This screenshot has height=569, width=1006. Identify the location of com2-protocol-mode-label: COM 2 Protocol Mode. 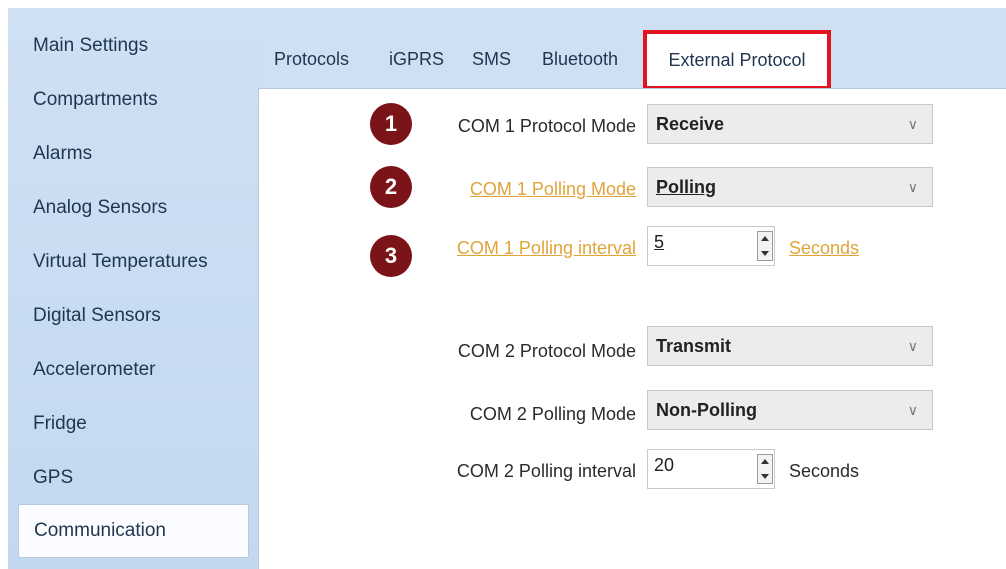
(546, 351).